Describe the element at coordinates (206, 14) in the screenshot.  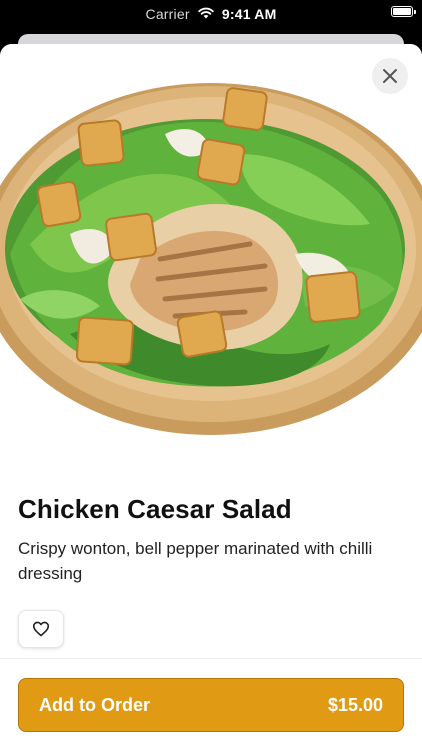
I see `wifi-icon` at that location.